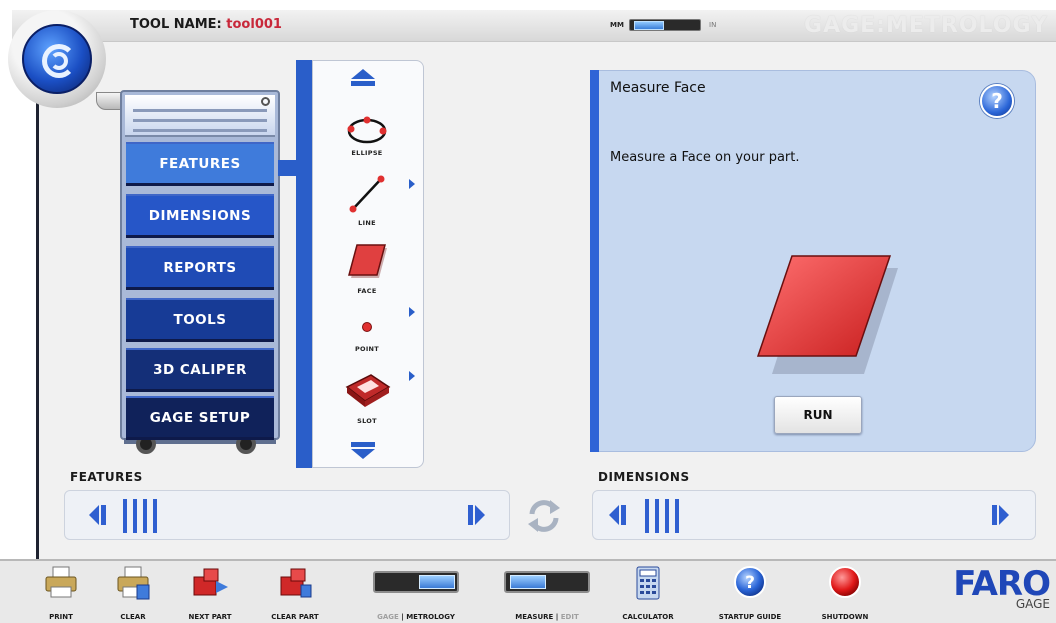  What do you see at coordinates (845, 617) in the screenshot?
I see `shutdown-label: SHUTDOWN` at bounding box center [845, 617].